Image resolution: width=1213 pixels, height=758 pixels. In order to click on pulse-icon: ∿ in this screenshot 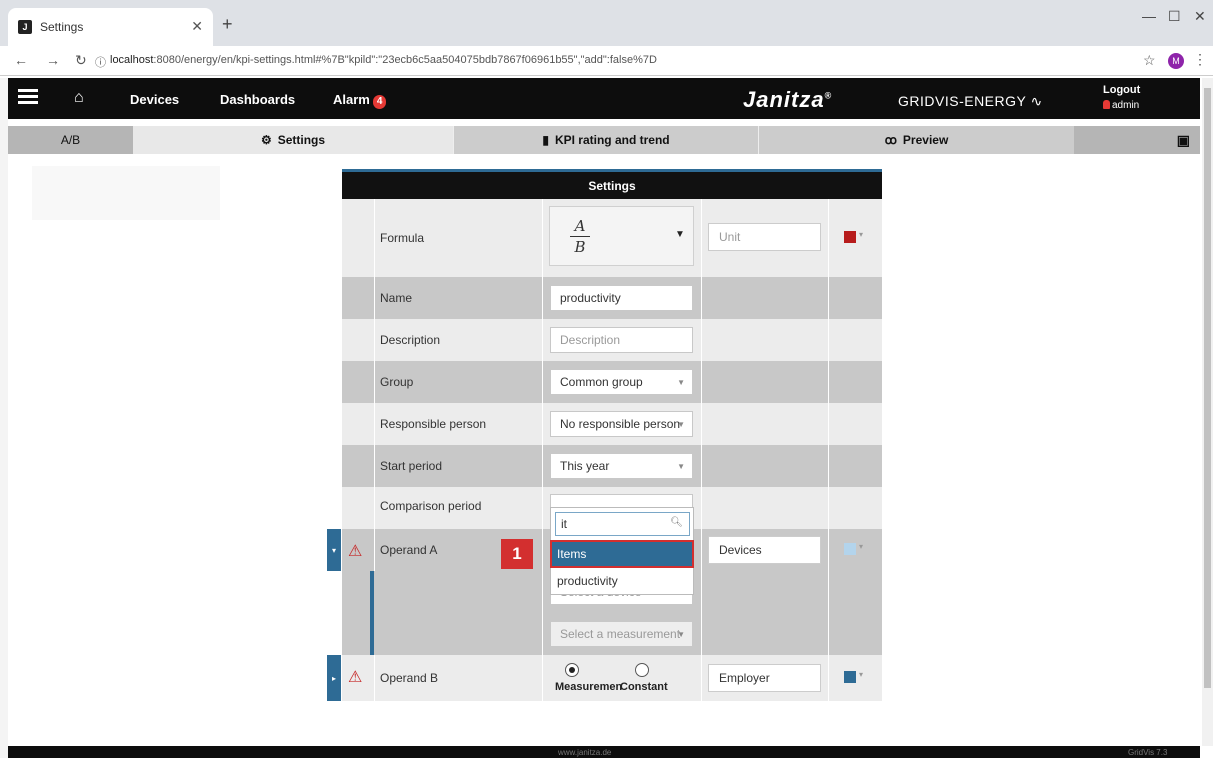, I will do `click(1034, 101)`.